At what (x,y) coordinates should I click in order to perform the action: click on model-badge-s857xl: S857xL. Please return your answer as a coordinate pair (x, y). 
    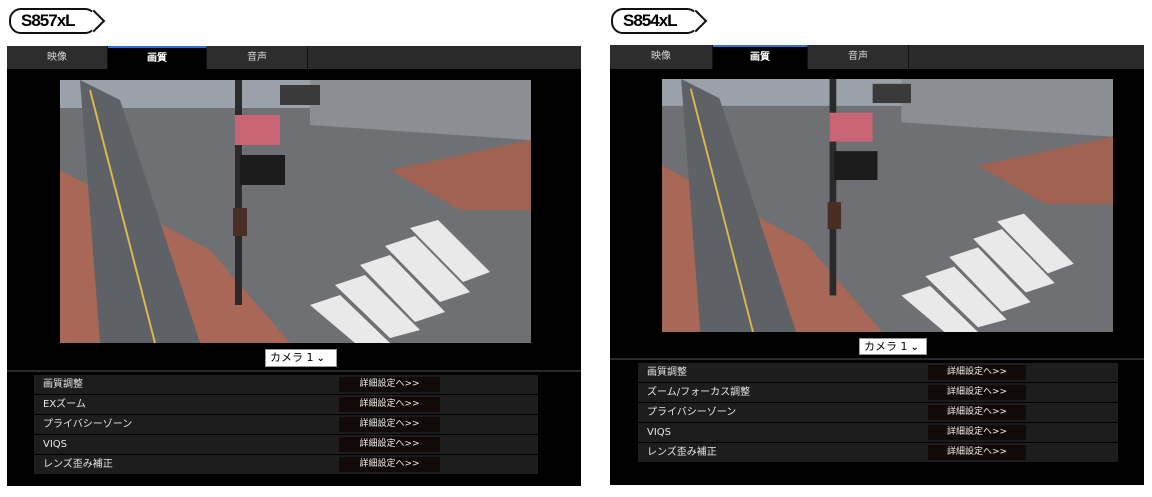
    Looking at the image, I should click on (53, 21).